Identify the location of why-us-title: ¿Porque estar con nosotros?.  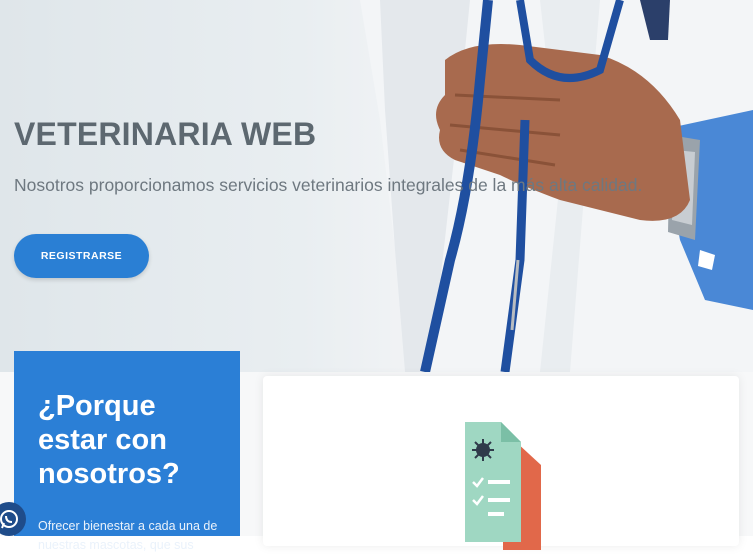
(109, 440).